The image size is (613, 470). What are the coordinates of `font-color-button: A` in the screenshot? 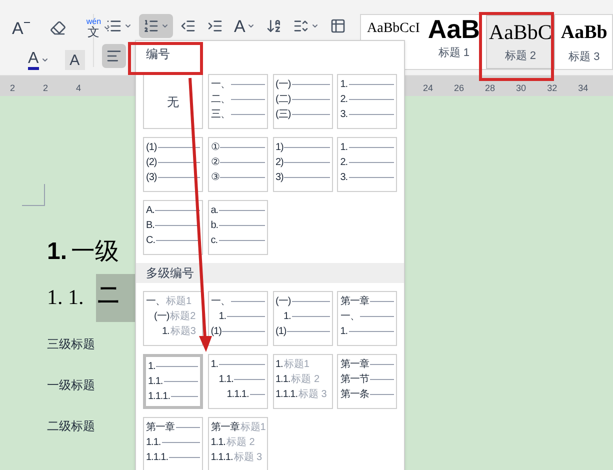 It's located at (38, 60).